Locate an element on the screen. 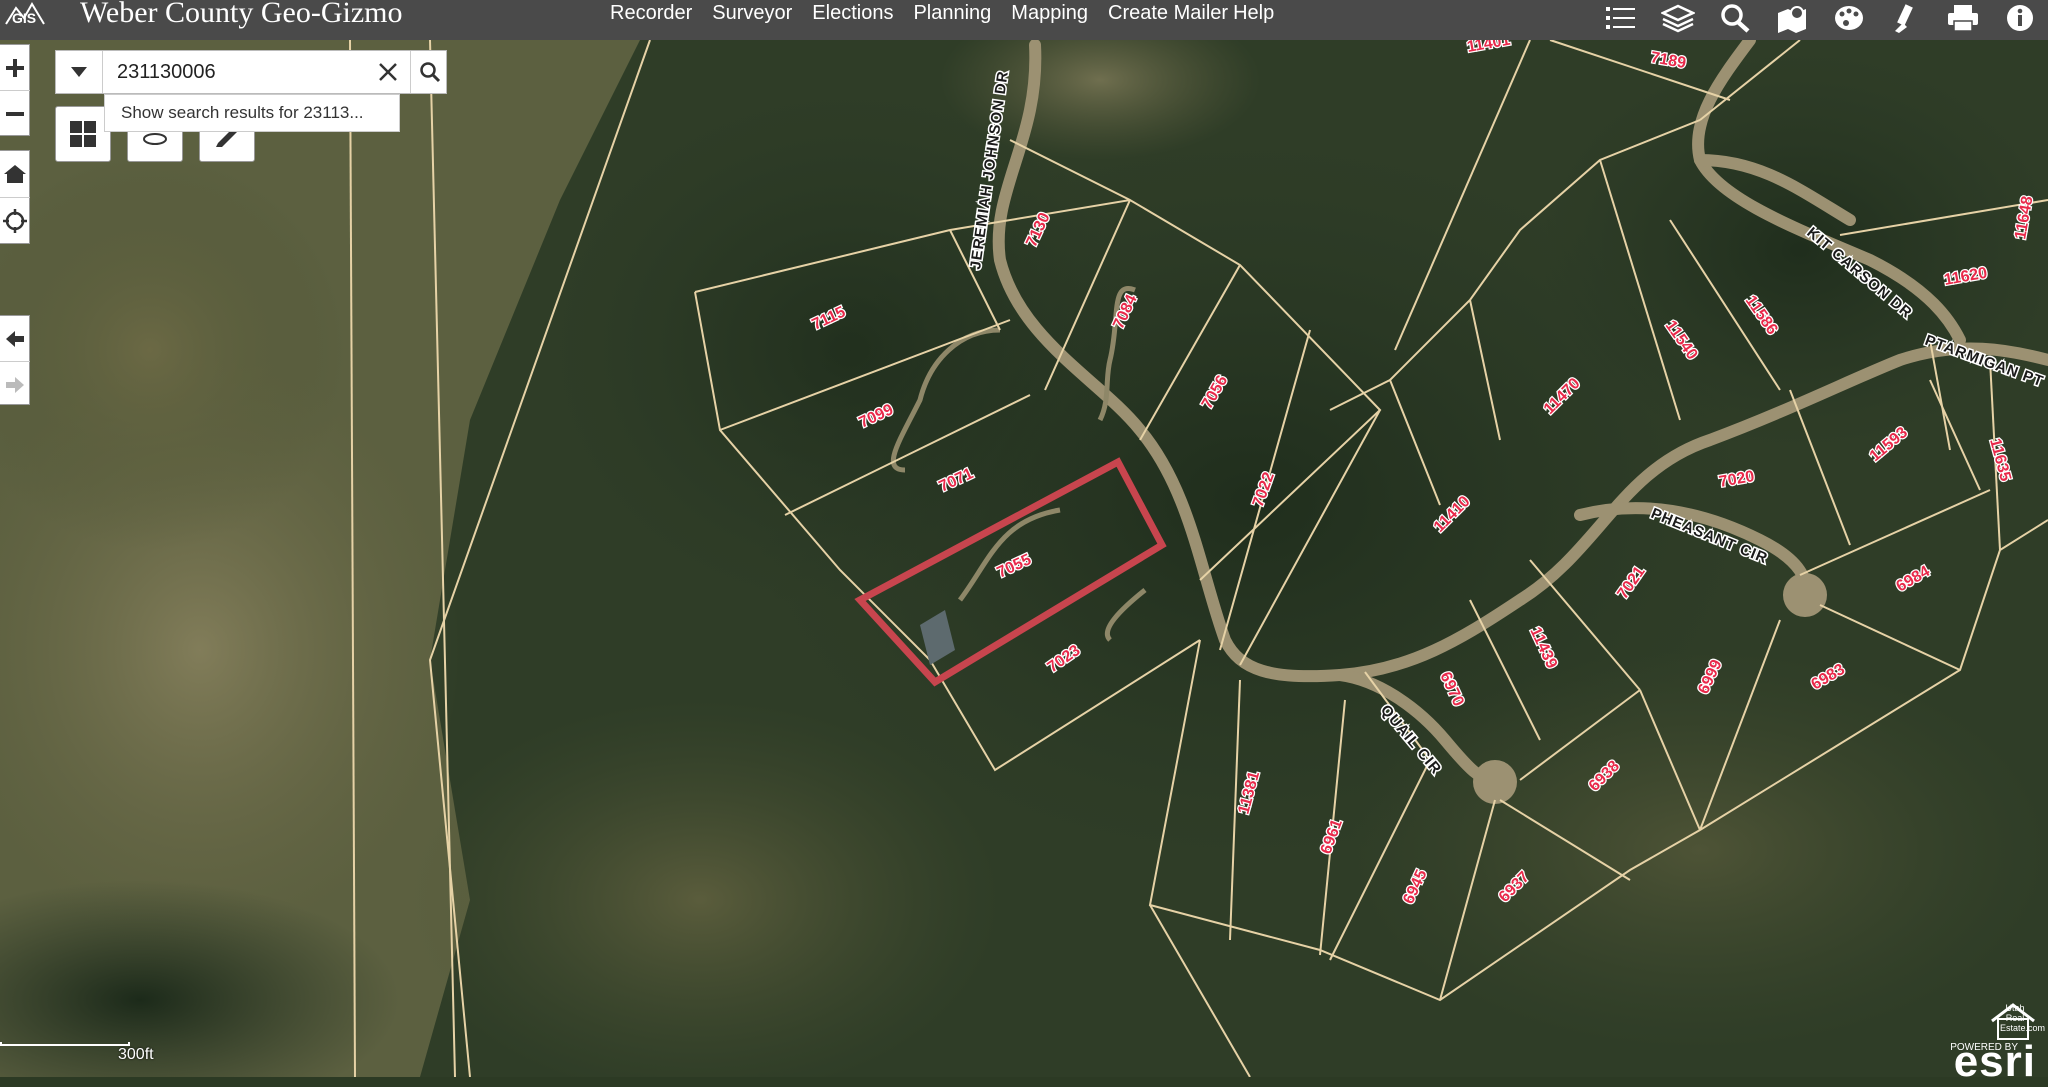 The height and width of the screenshot is (1087, 2048). print-icon is located at coordinates (1962, 18).